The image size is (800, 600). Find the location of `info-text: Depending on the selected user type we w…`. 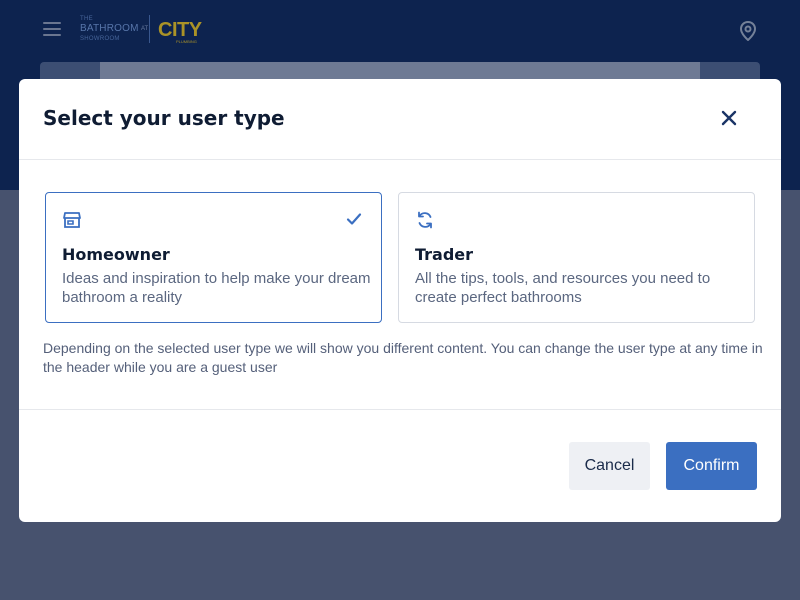

info-text: Depending on the selected user type we w… is located at coordinates (403, 357).